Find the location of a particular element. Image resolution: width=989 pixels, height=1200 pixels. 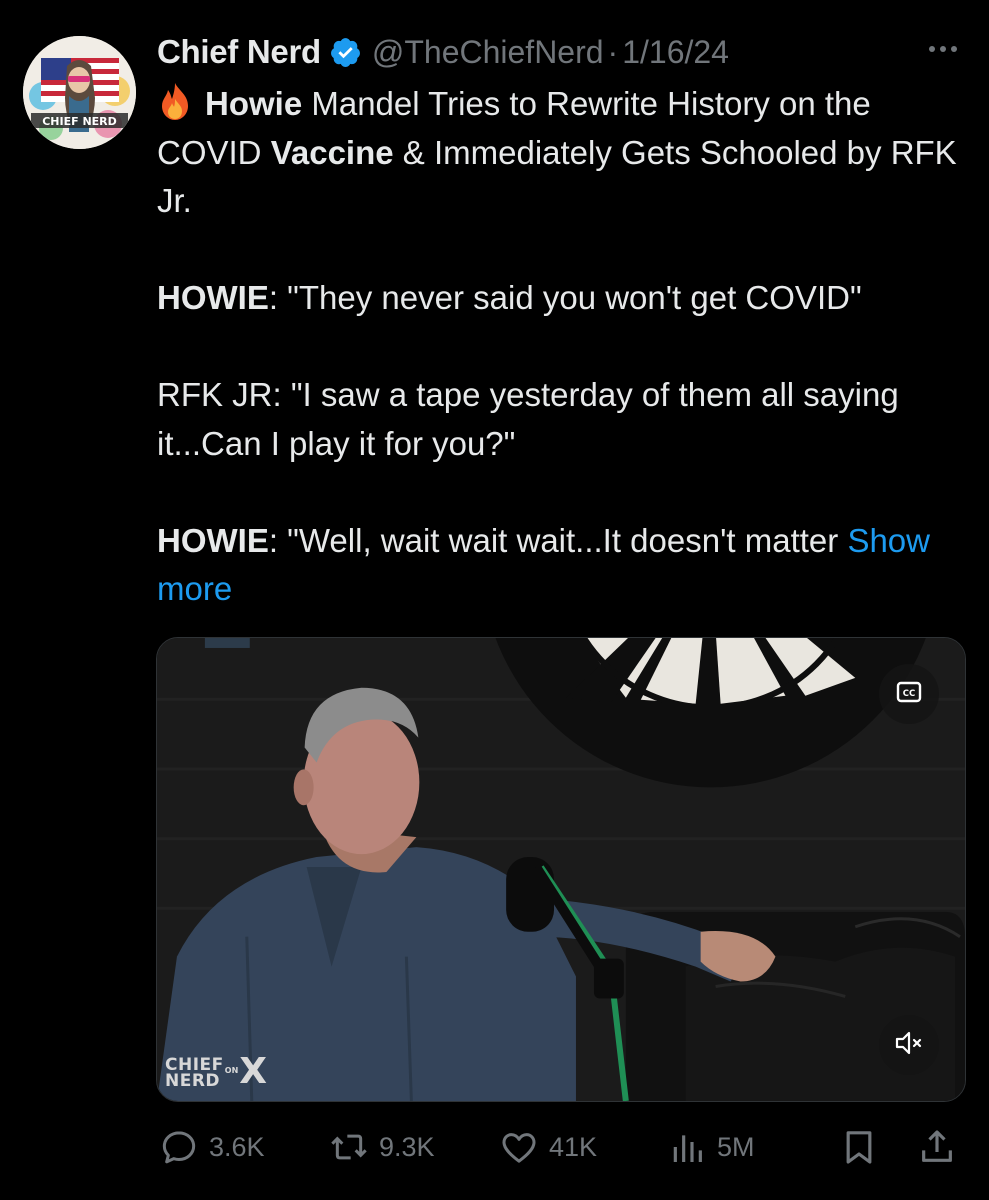

reply-button: 3.6K is located at coordinates (212, 1147).